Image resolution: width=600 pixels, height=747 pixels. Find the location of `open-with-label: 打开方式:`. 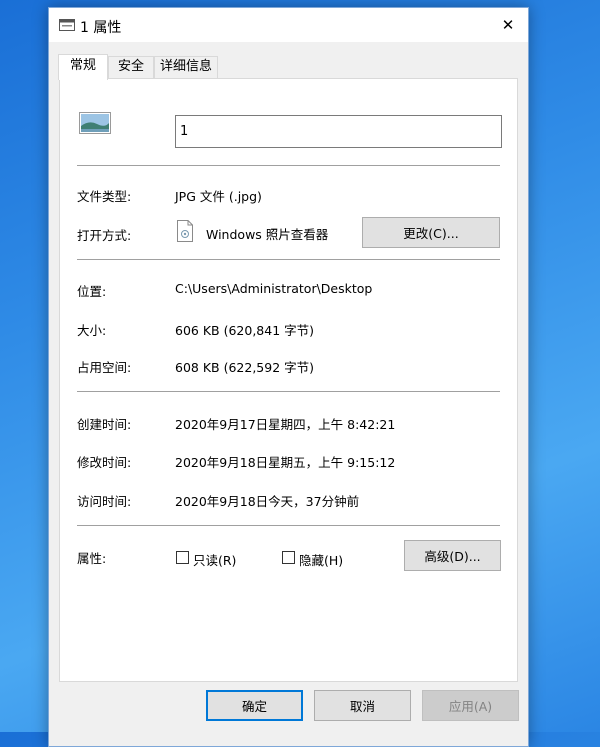

open-with-label: 打开方式: is located at coordinates (104, 235).